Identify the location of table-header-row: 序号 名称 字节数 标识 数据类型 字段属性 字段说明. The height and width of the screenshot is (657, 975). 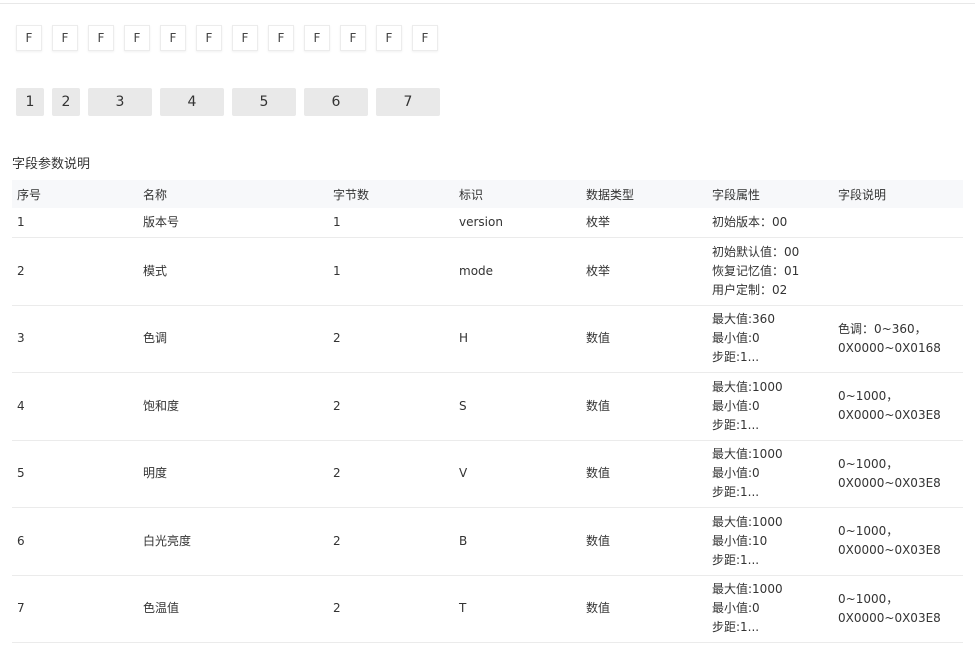
(487, 194).